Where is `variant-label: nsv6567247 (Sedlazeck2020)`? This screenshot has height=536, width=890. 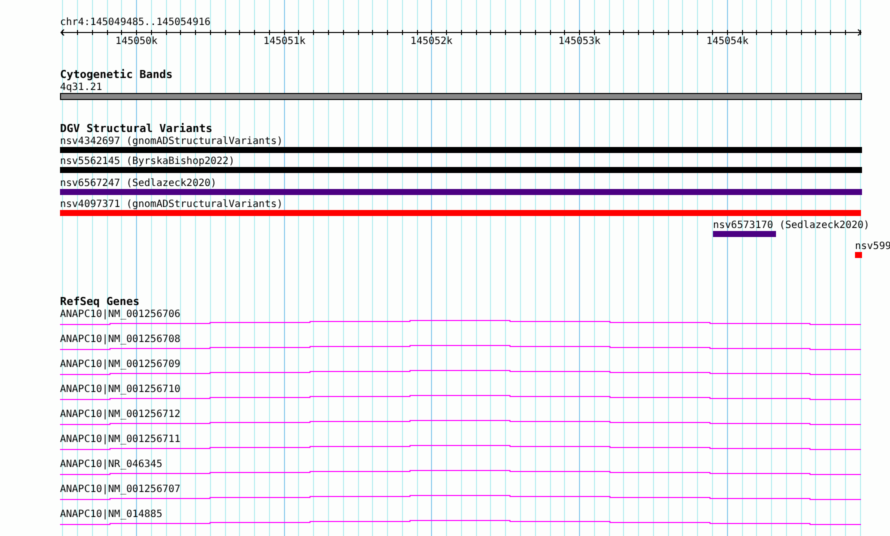 variant-label: nsv6567247 (Sedlazeck2020) is located at coordinates (138, 183).